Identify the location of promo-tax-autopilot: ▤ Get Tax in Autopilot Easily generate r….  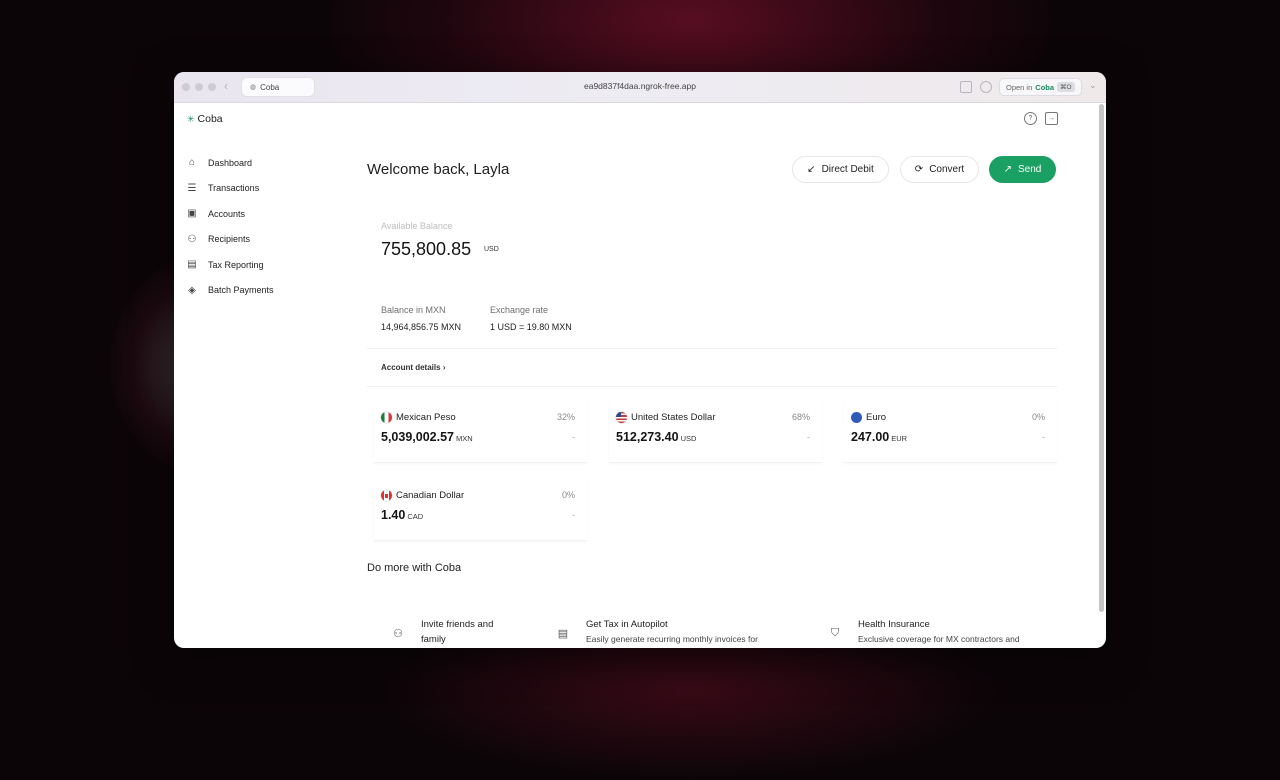
(675, 631).